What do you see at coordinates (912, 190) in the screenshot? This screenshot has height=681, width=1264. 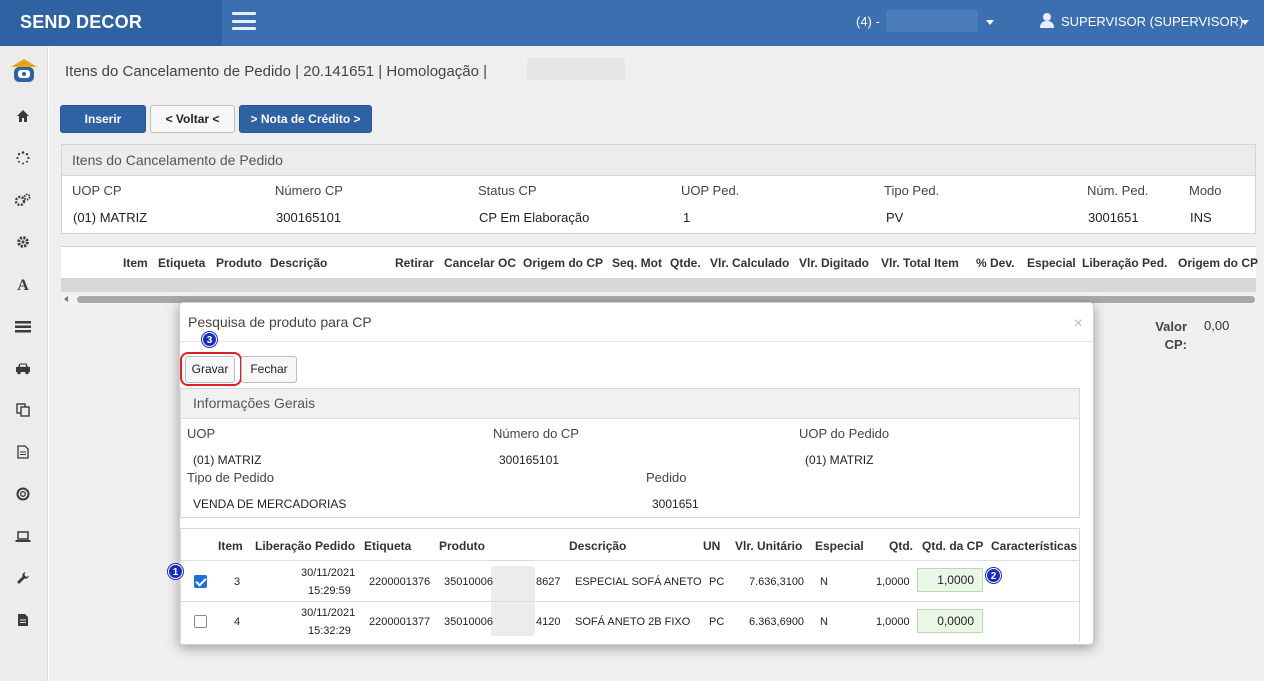 I see `tipo-ped-label: Tipo Ped.` at bounding box center [912, 190].